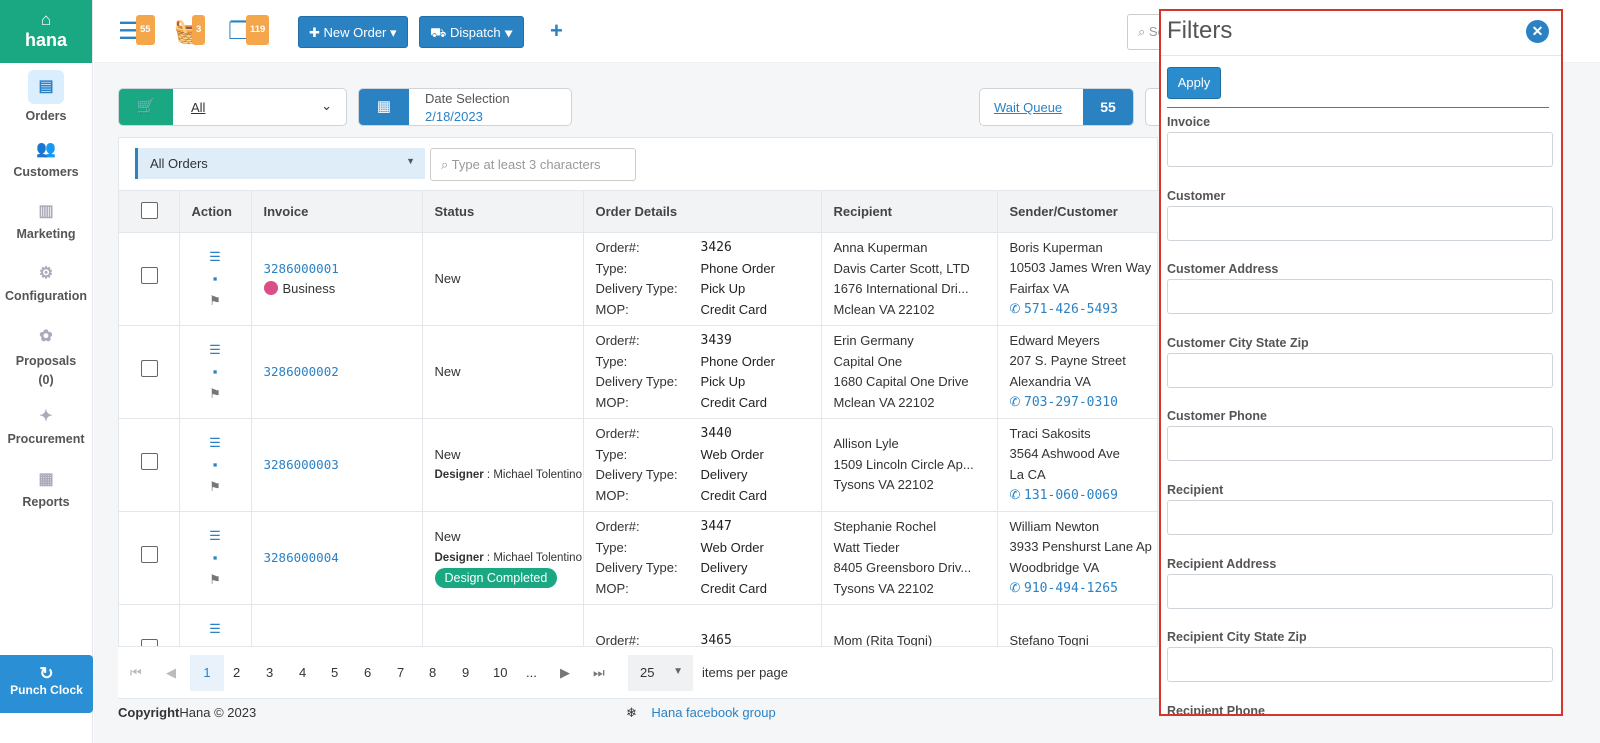 The image size is (1600, 743). Describe the element at coordinates (1537, 31) in the screenshot. I see `close-icon: ✕` at that location.